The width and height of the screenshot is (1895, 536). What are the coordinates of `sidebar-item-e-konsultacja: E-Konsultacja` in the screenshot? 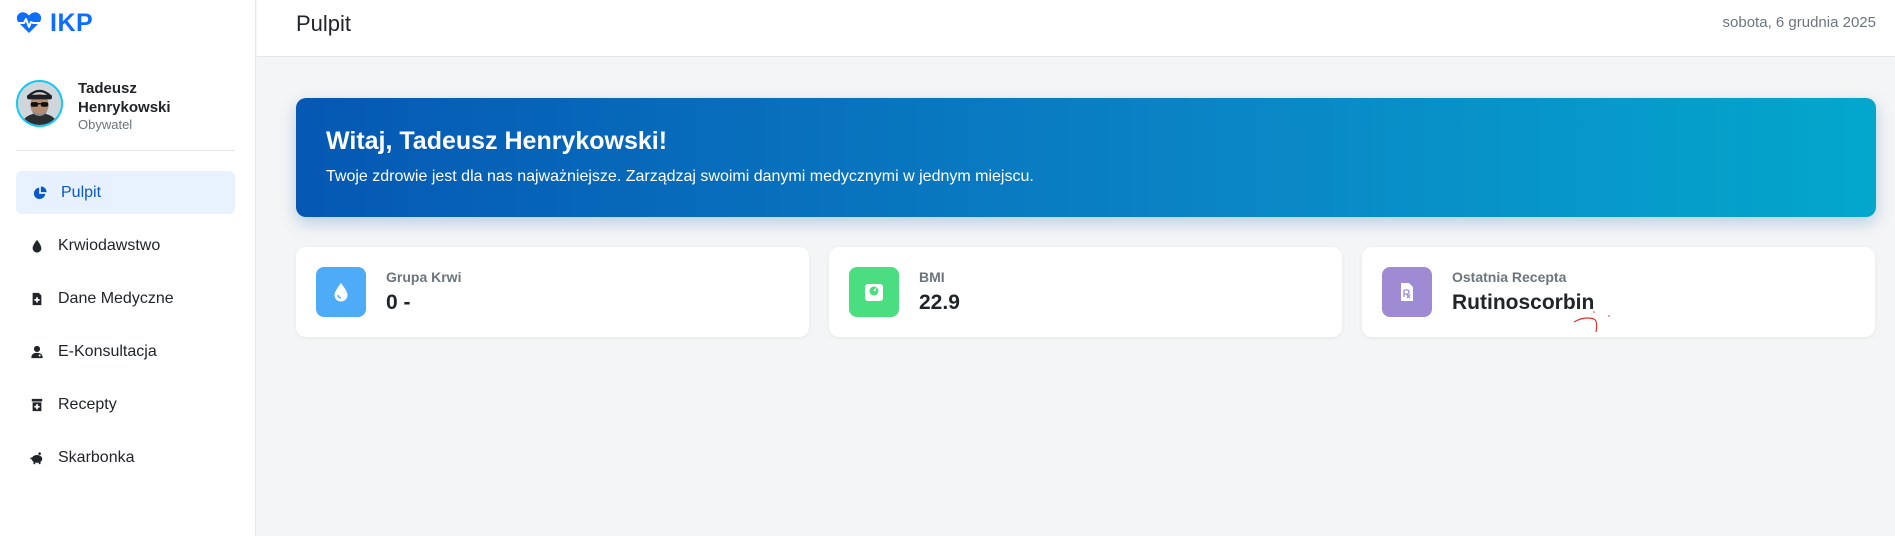 It's located at (125, 351).